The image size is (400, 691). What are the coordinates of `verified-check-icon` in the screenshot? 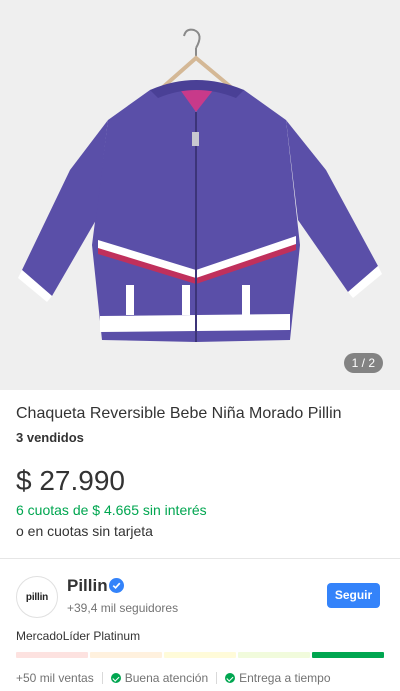 It's located at (116, 585).